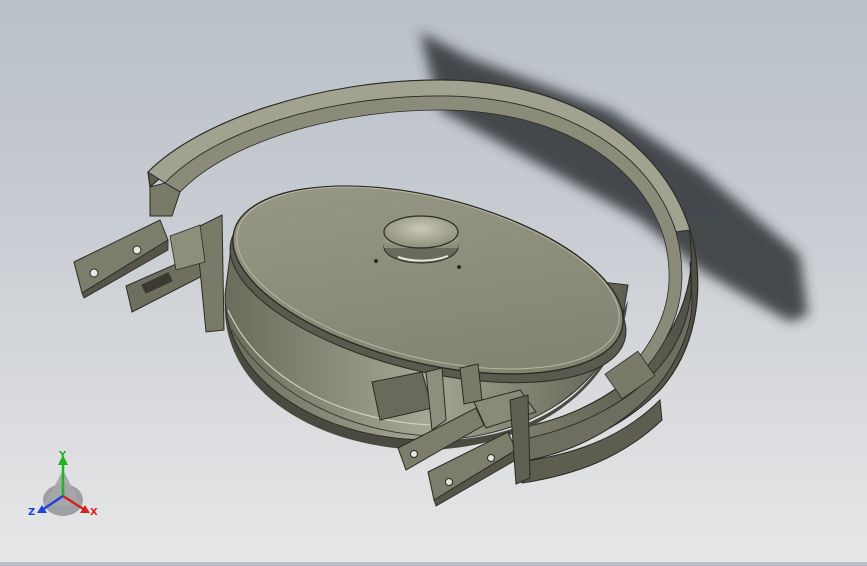 The image size is (867, 566). What do you see at coordinates (31, 512) in the screenshot?
I see `triad-z-label: Z` at bounding box center [31, 512].